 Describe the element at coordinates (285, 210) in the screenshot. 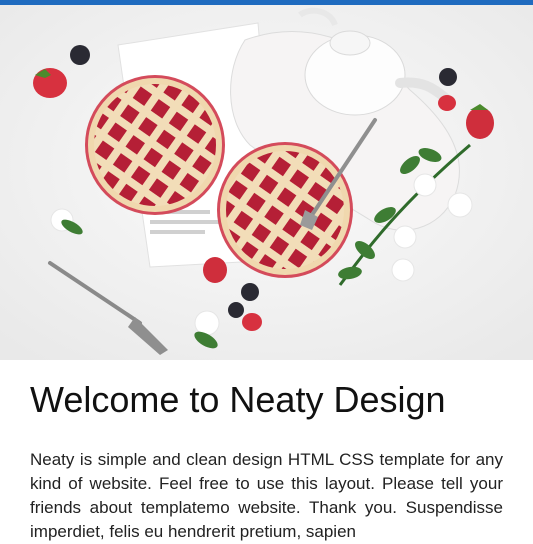

I see `pie-right` at that location.